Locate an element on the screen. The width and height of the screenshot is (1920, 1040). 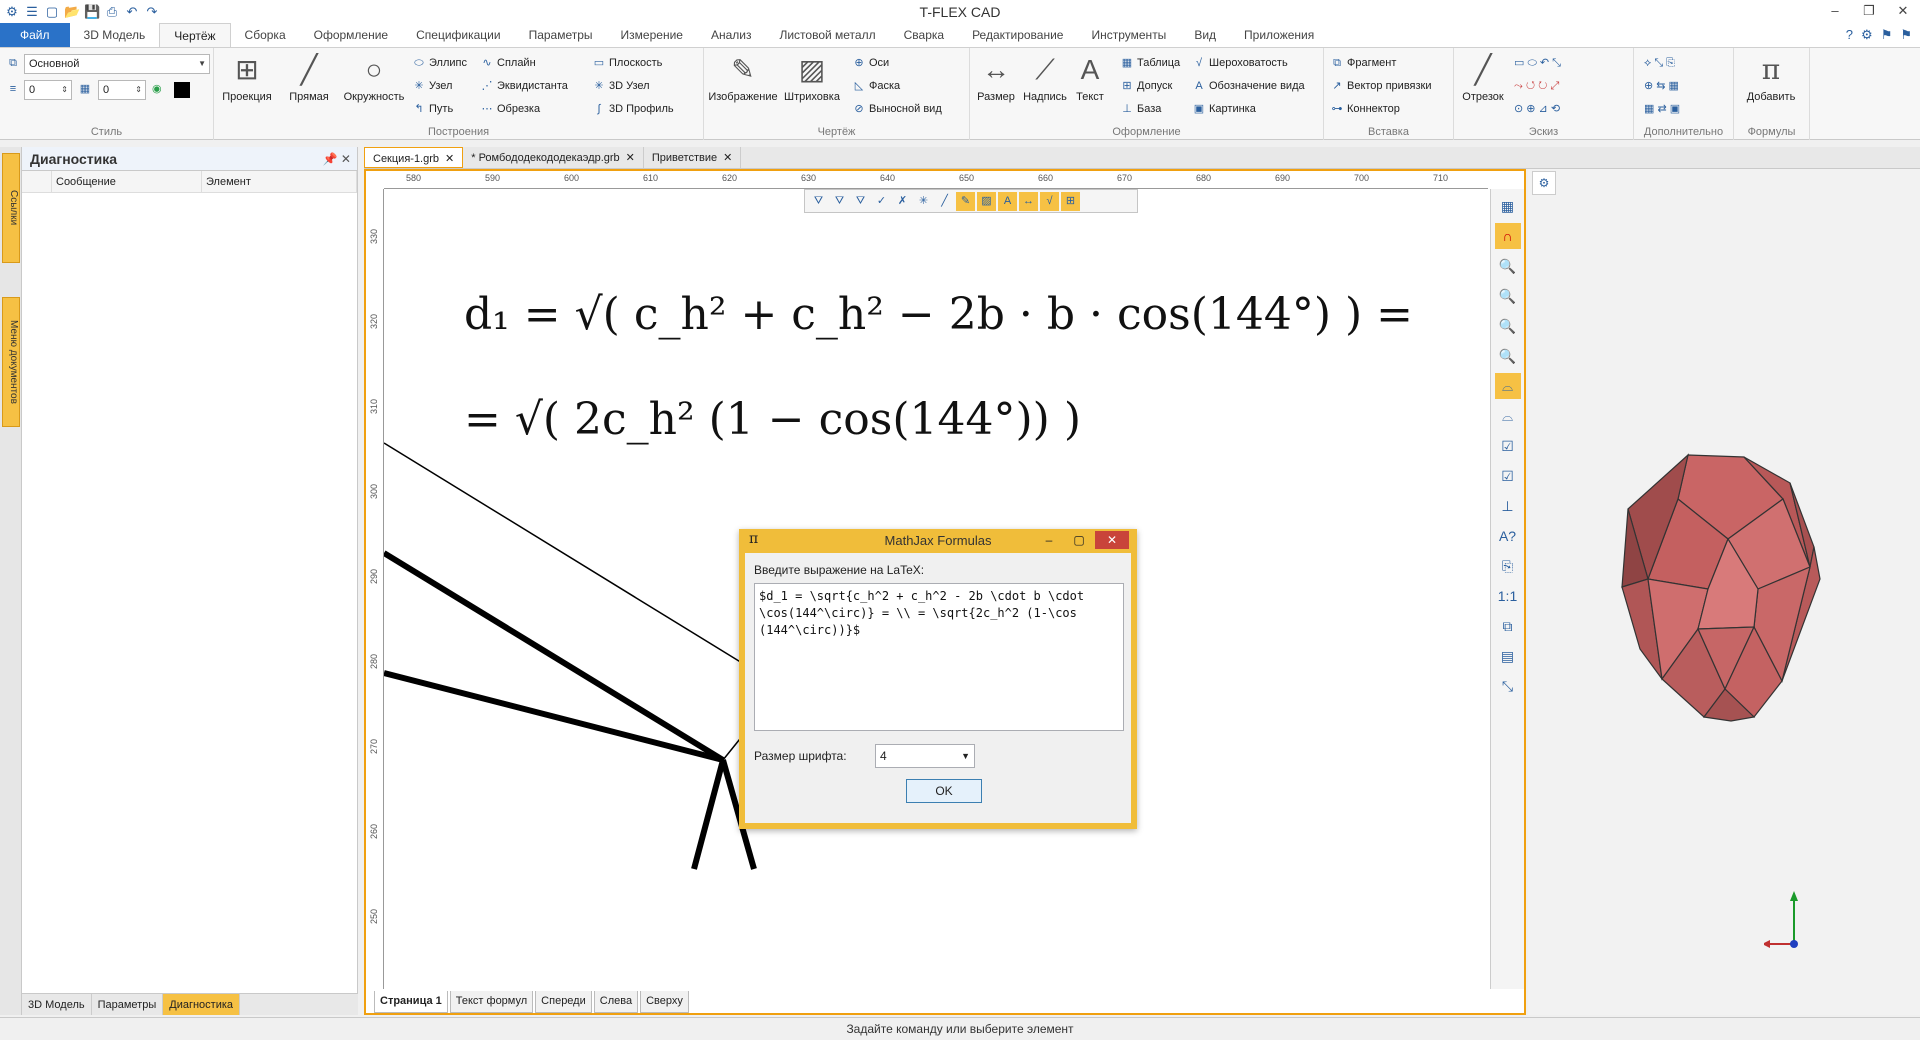
check-cube-alt-icon: ☑ is located at coordinates (1508, 476).